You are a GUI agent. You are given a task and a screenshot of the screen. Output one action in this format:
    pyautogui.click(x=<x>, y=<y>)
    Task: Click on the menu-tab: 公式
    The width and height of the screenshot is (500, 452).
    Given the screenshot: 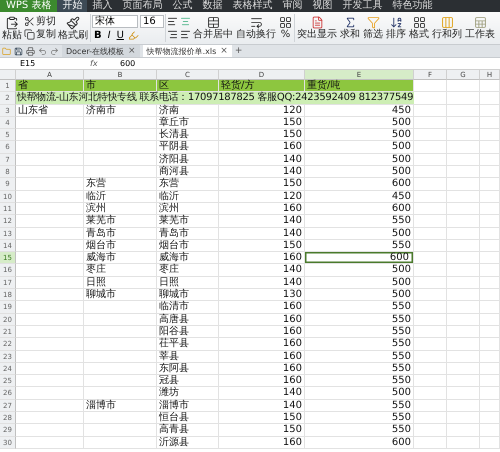 What is the action you would take?
    pyautogui.click(x=182, y=6)
    